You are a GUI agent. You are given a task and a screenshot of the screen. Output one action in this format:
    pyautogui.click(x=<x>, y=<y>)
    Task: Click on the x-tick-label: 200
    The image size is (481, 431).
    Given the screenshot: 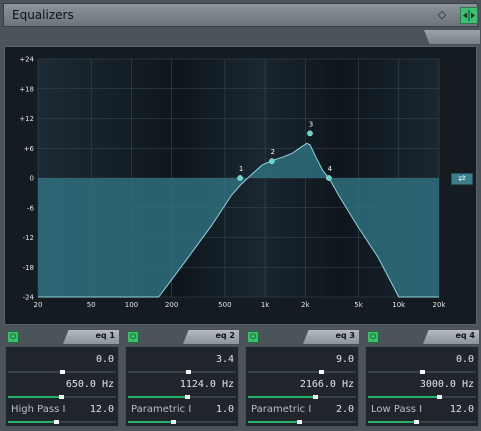 What is the action you would take?
    pyautogui.click(x=171, y=305)
    